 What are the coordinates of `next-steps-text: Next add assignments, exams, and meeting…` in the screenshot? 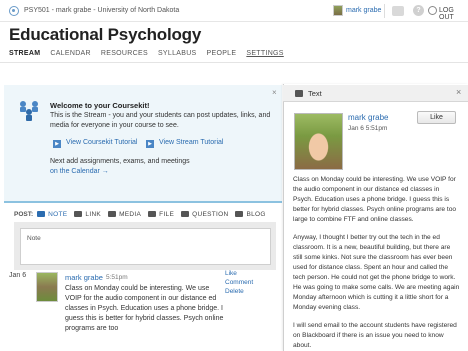 It's located at (120, 161).